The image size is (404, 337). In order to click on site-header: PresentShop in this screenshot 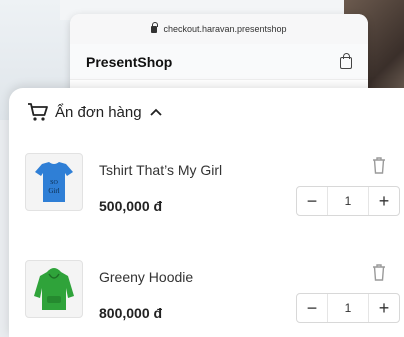, I will do `click(219, 62)`.